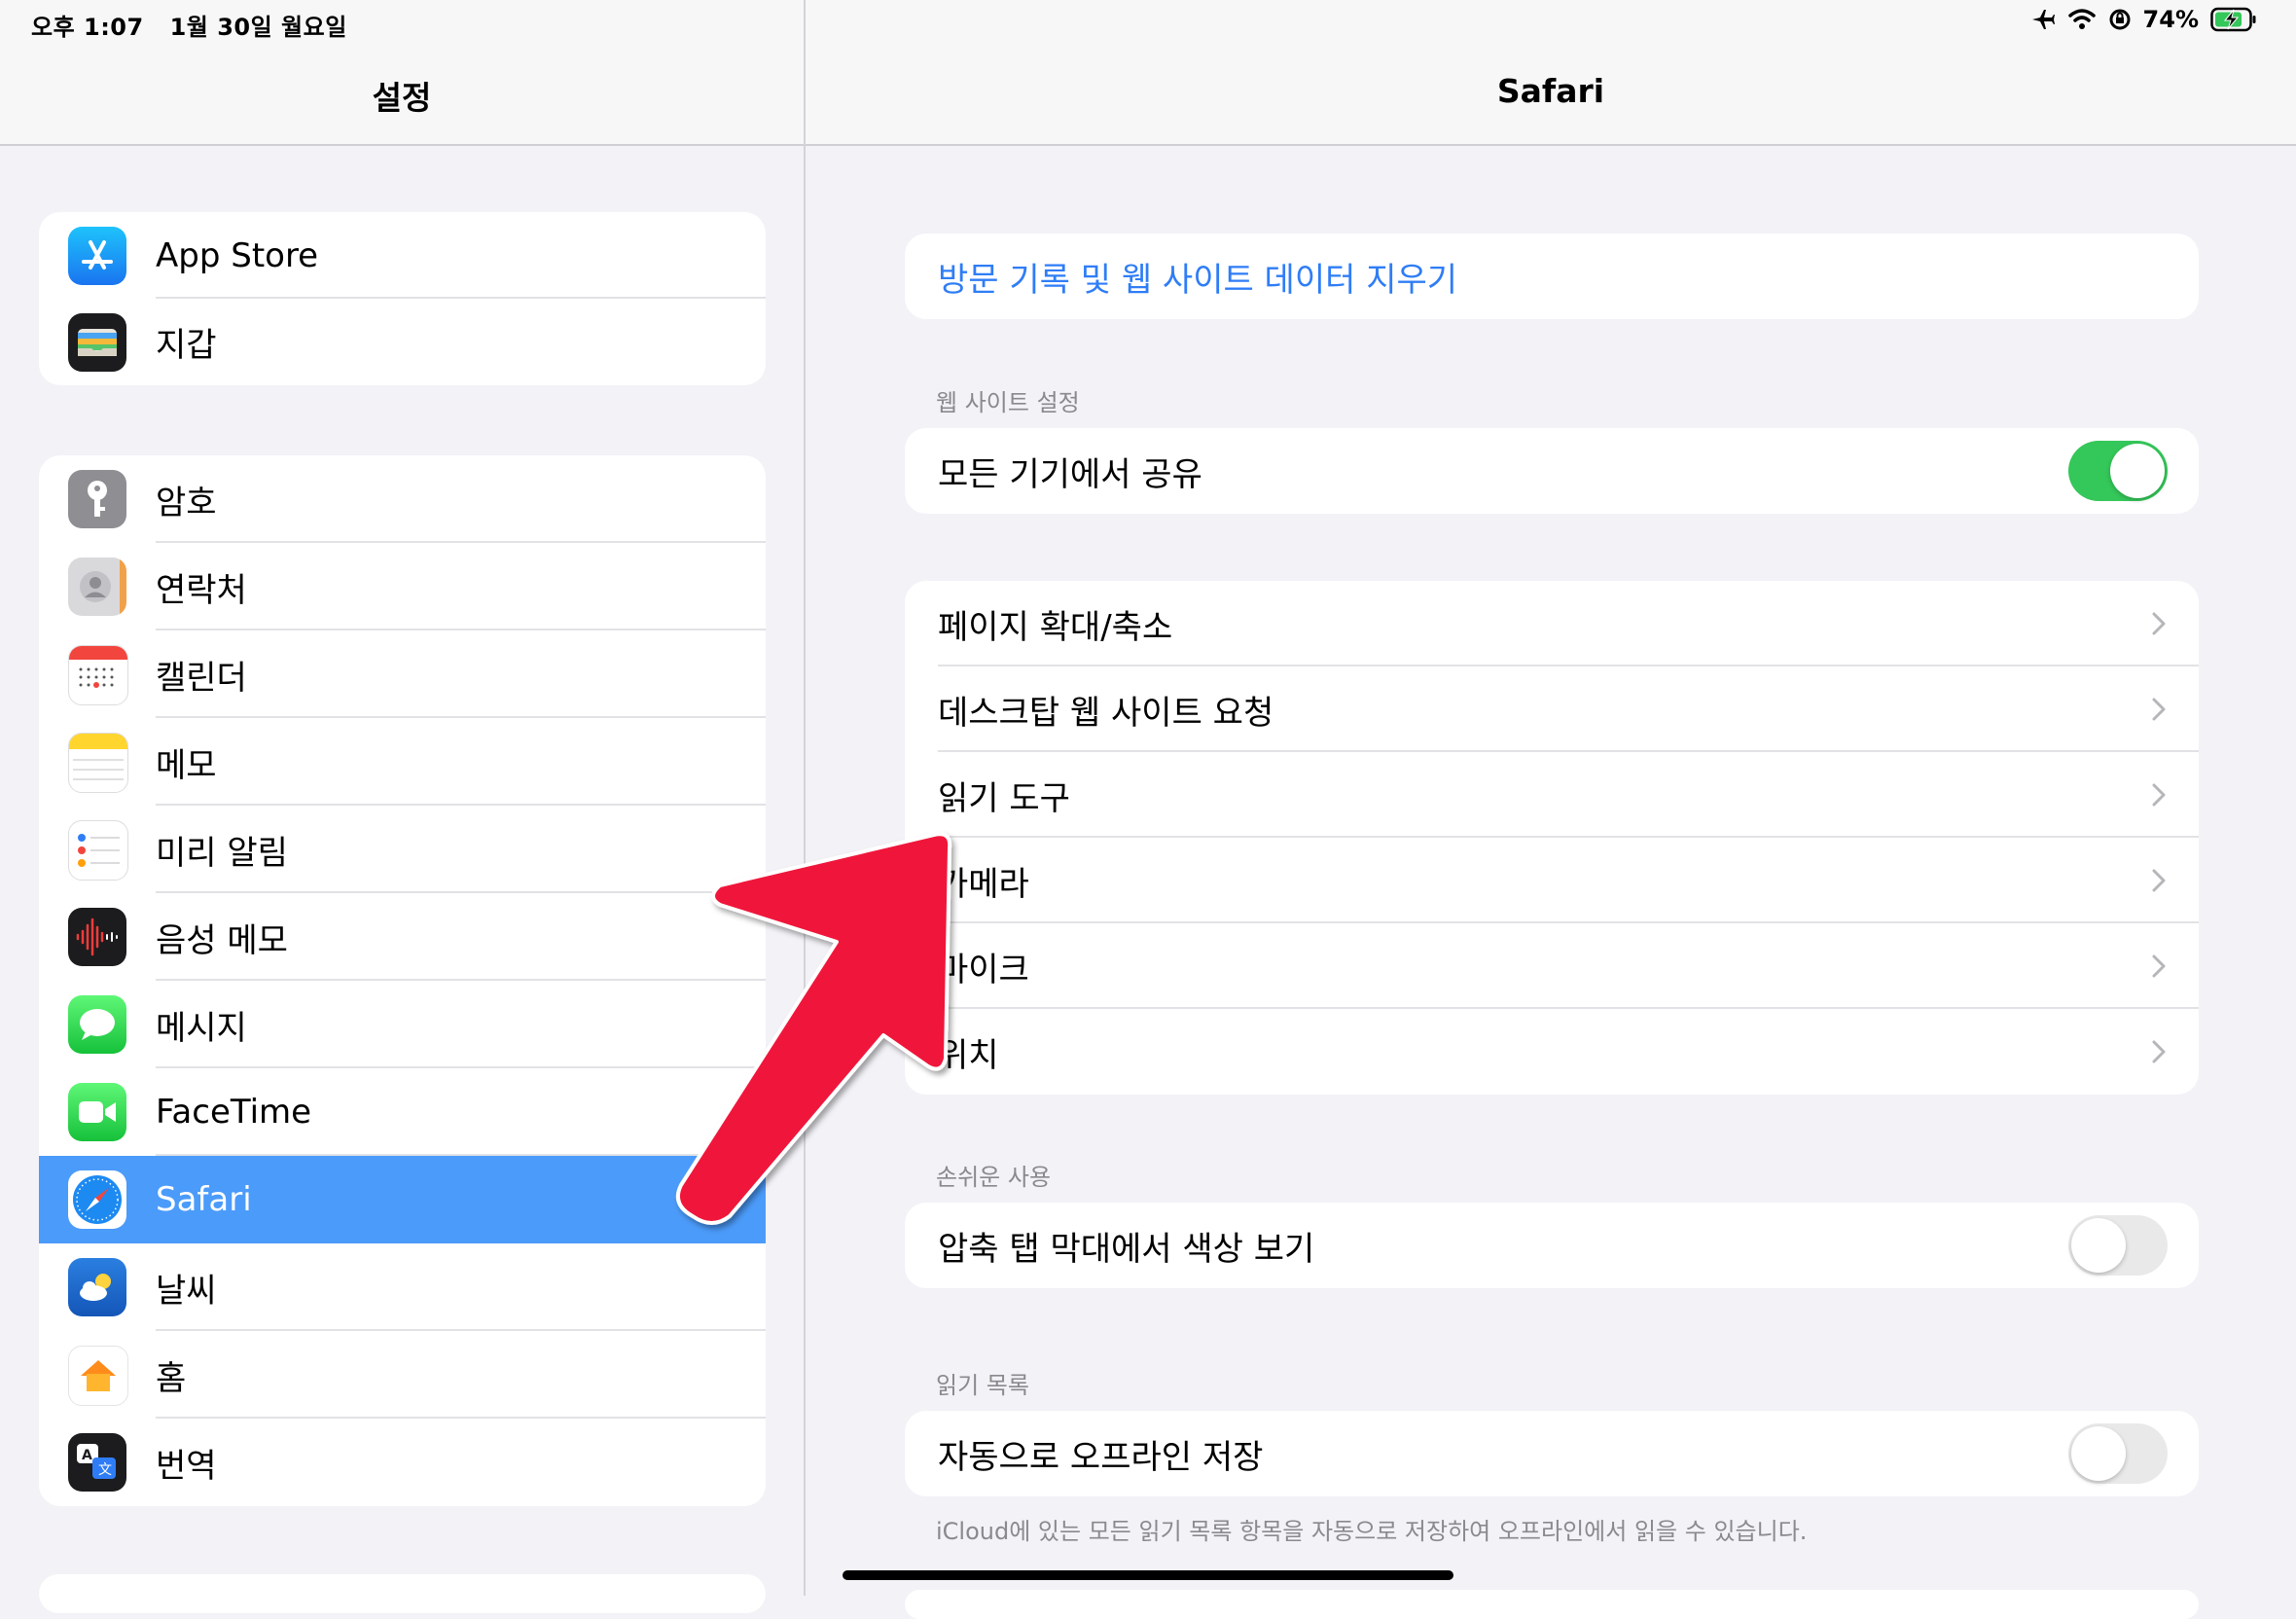  I want to click on home-indicator, so click(1148, 1575).